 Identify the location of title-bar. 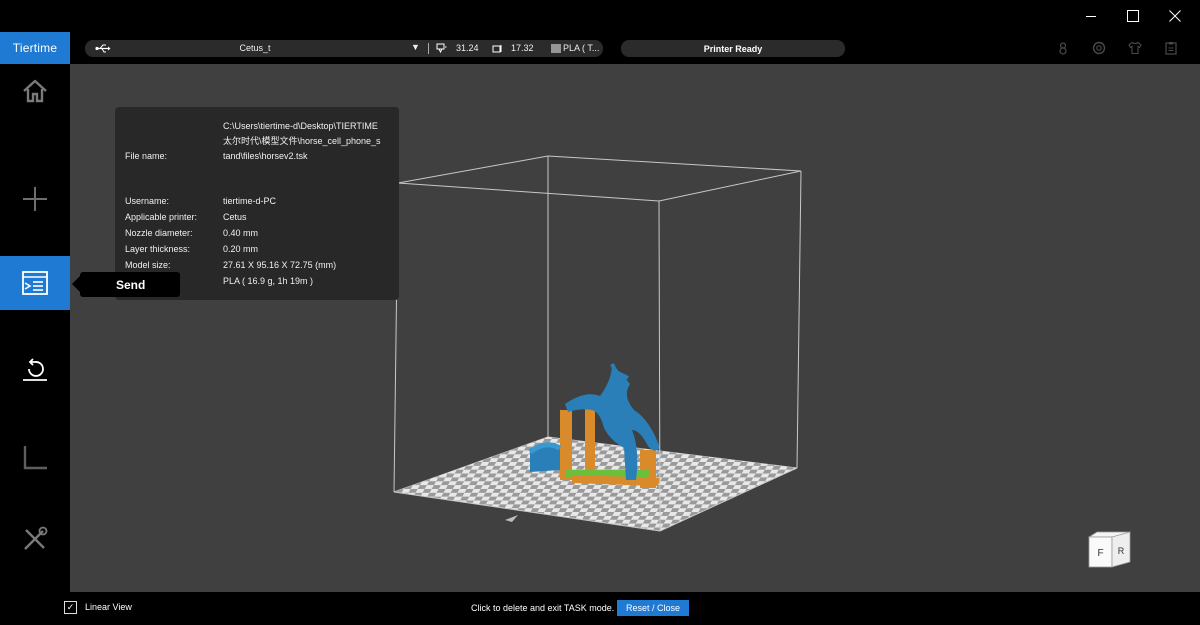
(600, 16).